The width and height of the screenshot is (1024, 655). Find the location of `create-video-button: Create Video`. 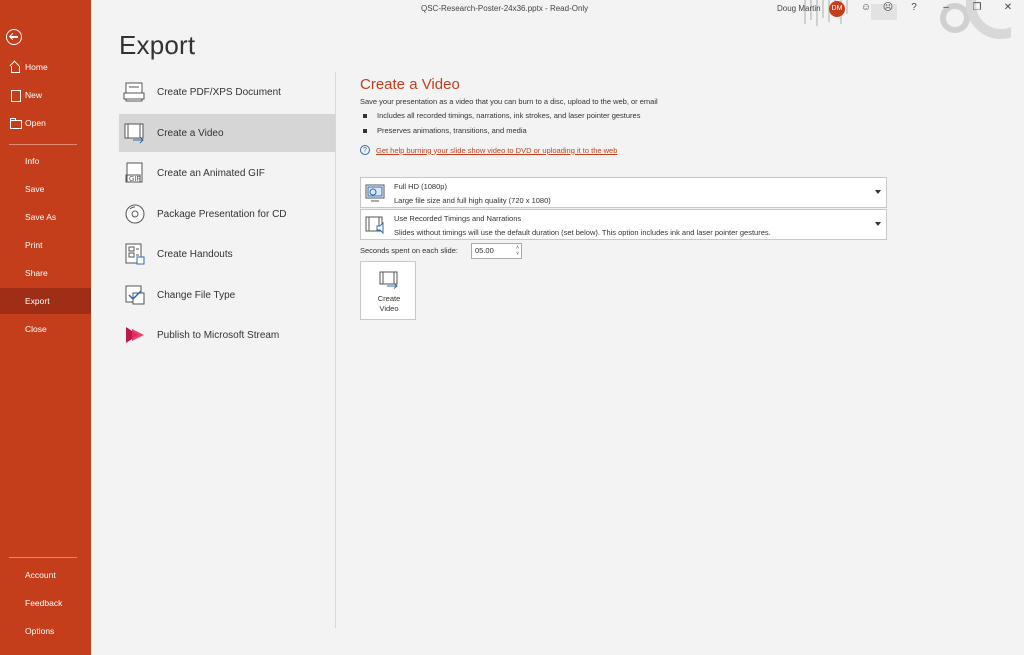

create-video-button: Create Video is located at coordinates (388, 290).